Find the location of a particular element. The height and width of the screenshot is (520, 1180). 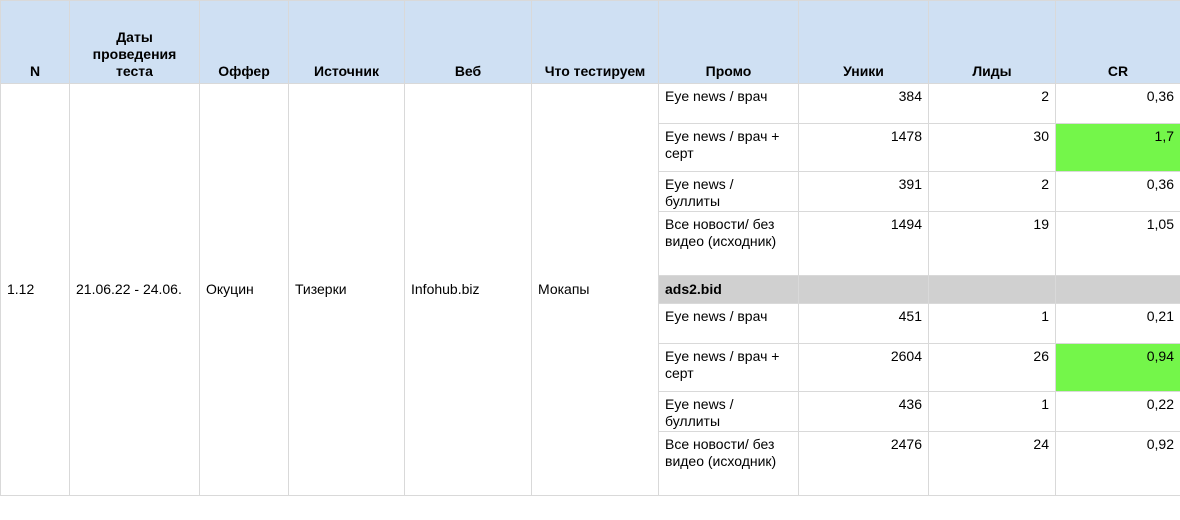

cell-cr: 0,22 is located at coordinates (1117, 411).